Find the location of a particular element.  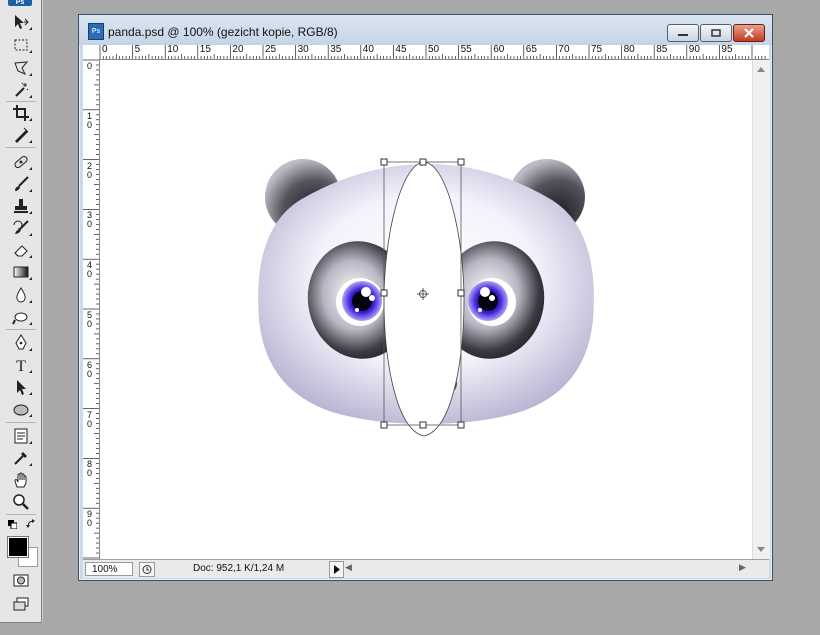

ruler-label: 70 is located at coordinates (564, 50).